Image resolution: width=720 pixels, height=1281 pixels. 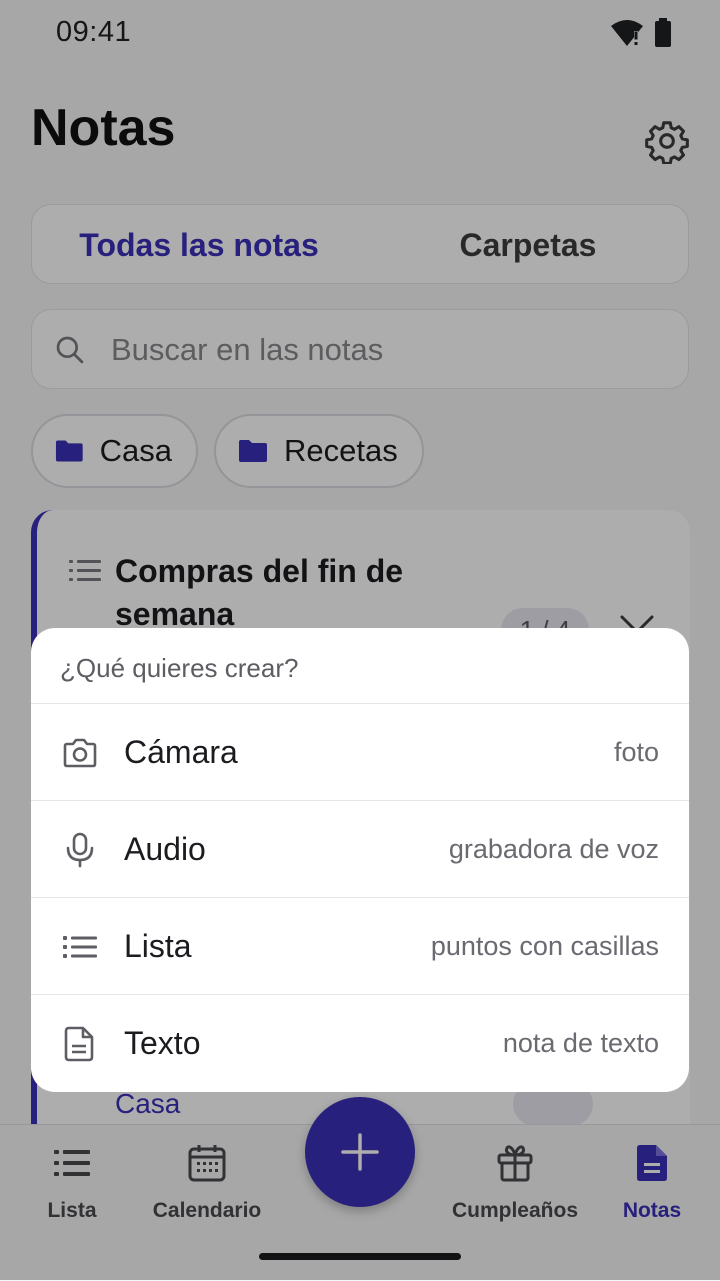 What do you see at coordinates (80, 947) in the screenshot?
I see `list-icon` at bounding box center [80, 947].